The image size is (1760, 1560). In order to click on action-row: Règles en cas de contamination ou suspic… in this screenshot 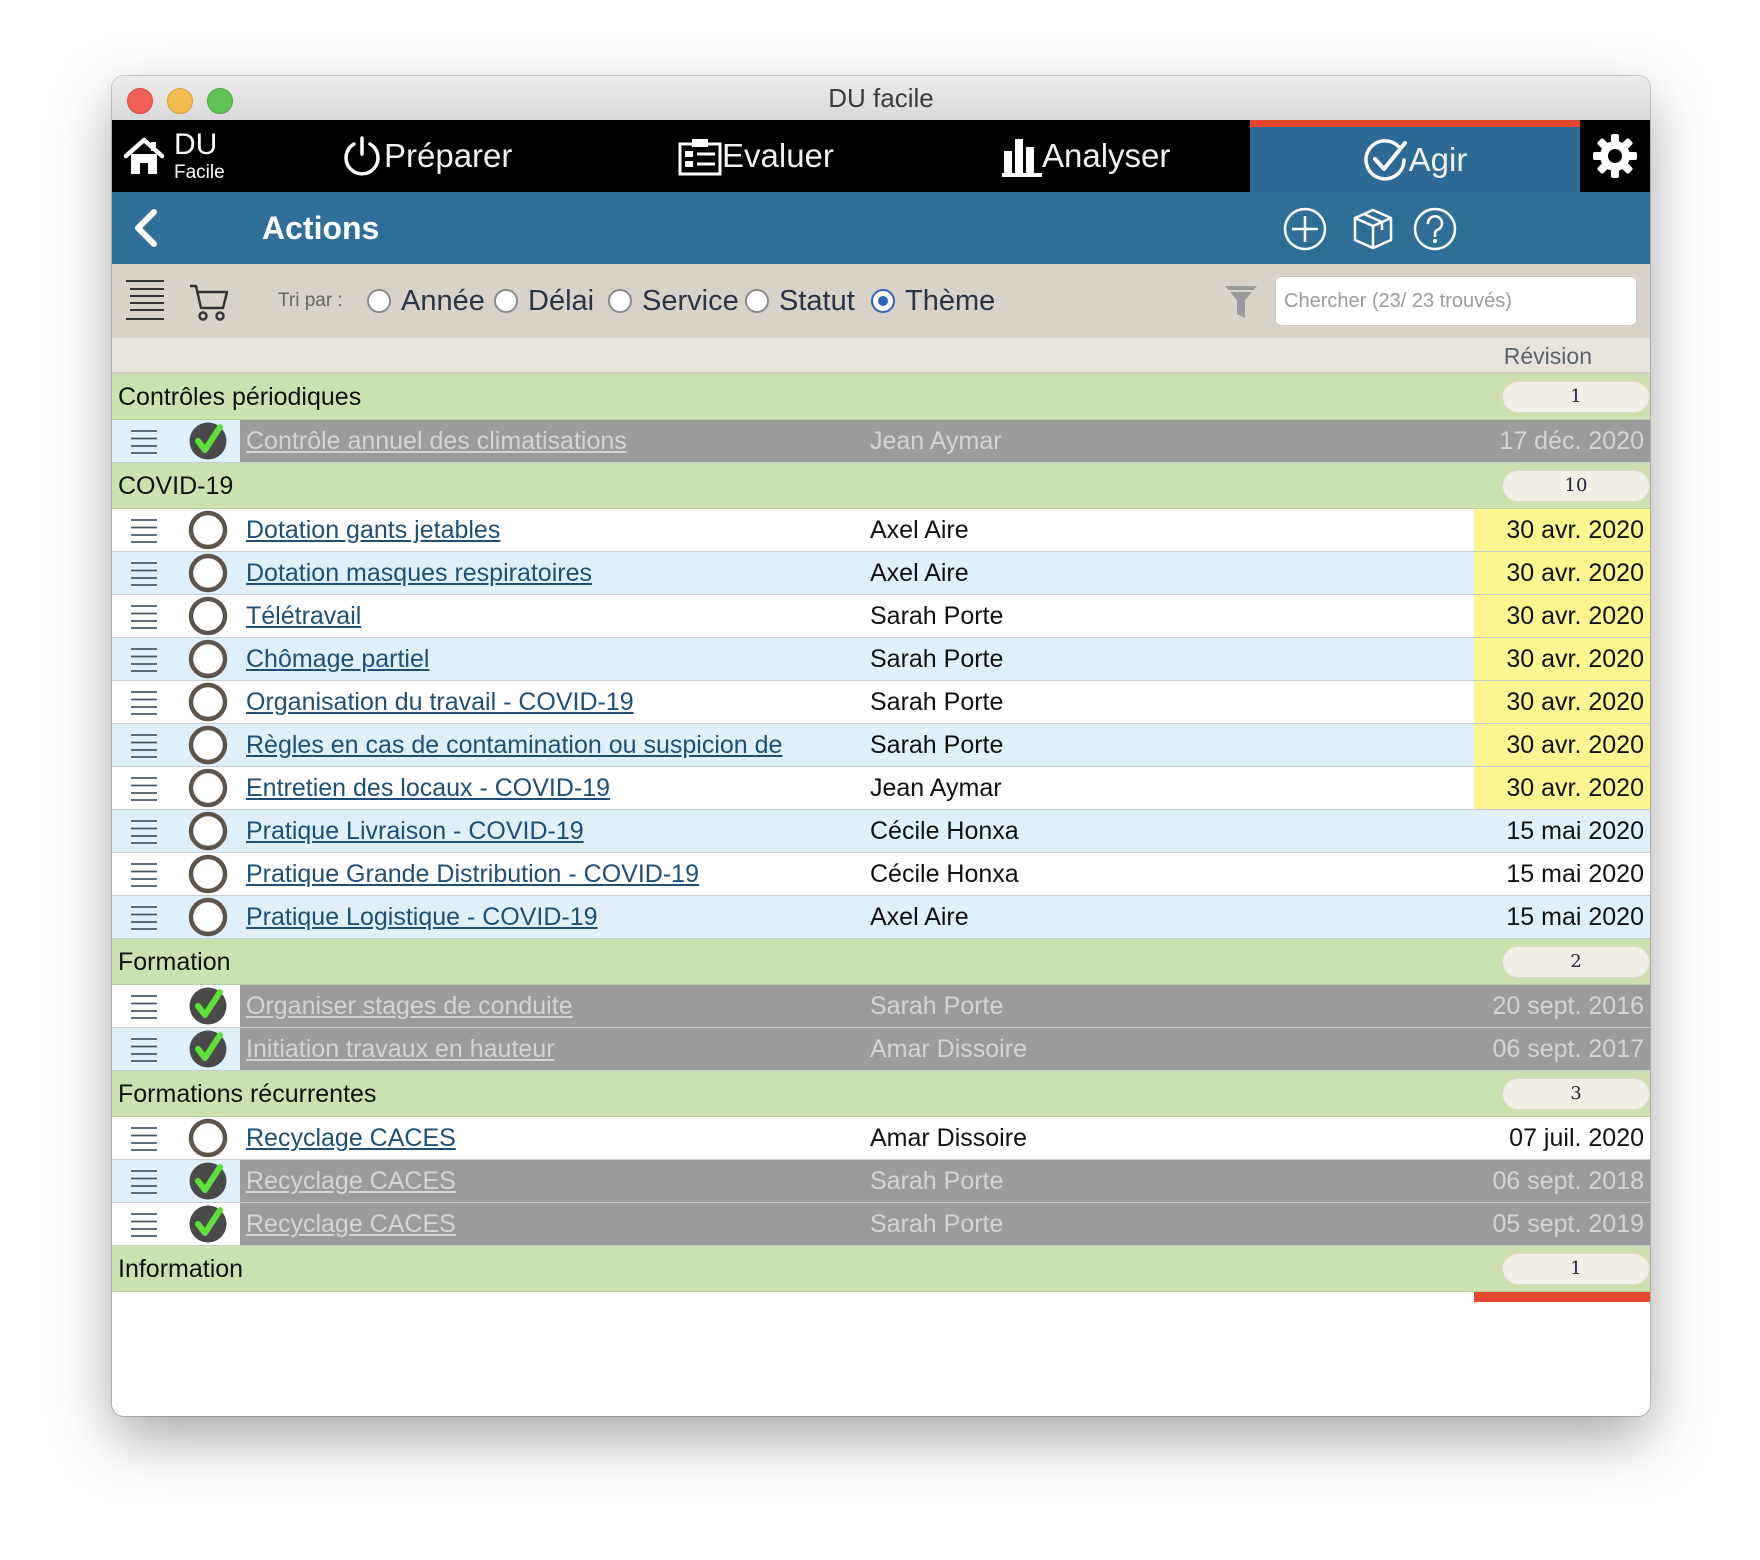, I will do `click(881, 745)`.